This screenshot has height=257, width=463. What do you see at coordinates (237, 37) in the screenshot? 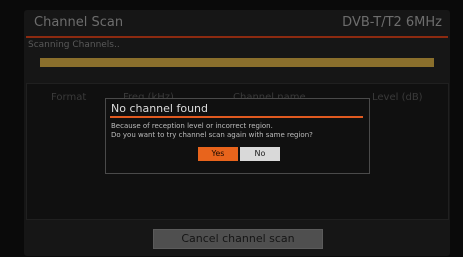
I see `header-divider` at bounding box center [237, 37].